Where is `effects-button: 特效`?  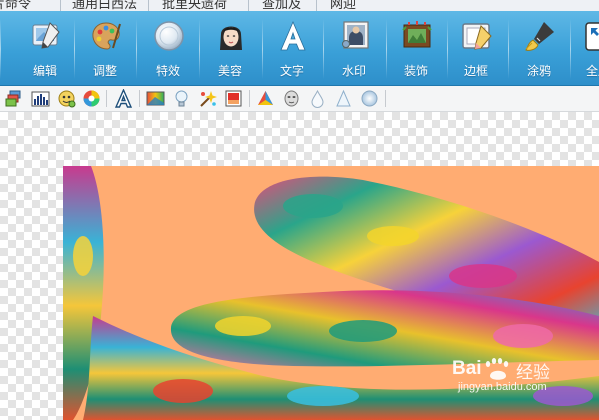
effects-button: 特效 is located at coordinates (168, 48).